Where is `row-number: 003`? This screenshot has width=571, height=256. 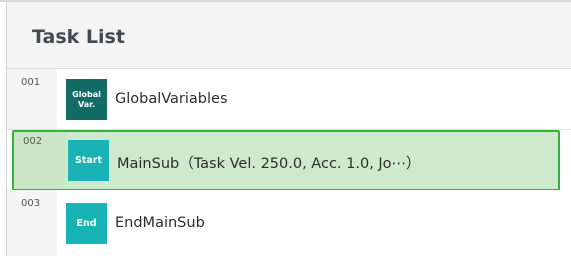
row-number: 003 is located at coordinates (31, 203).